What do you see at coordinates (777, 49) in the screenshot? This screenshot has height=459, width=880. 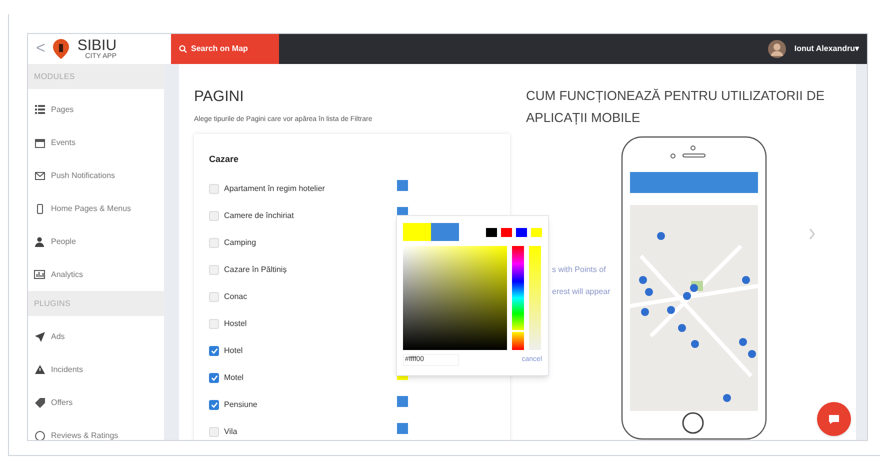 I see `avatar-icon` at bounding box center [777, 49].